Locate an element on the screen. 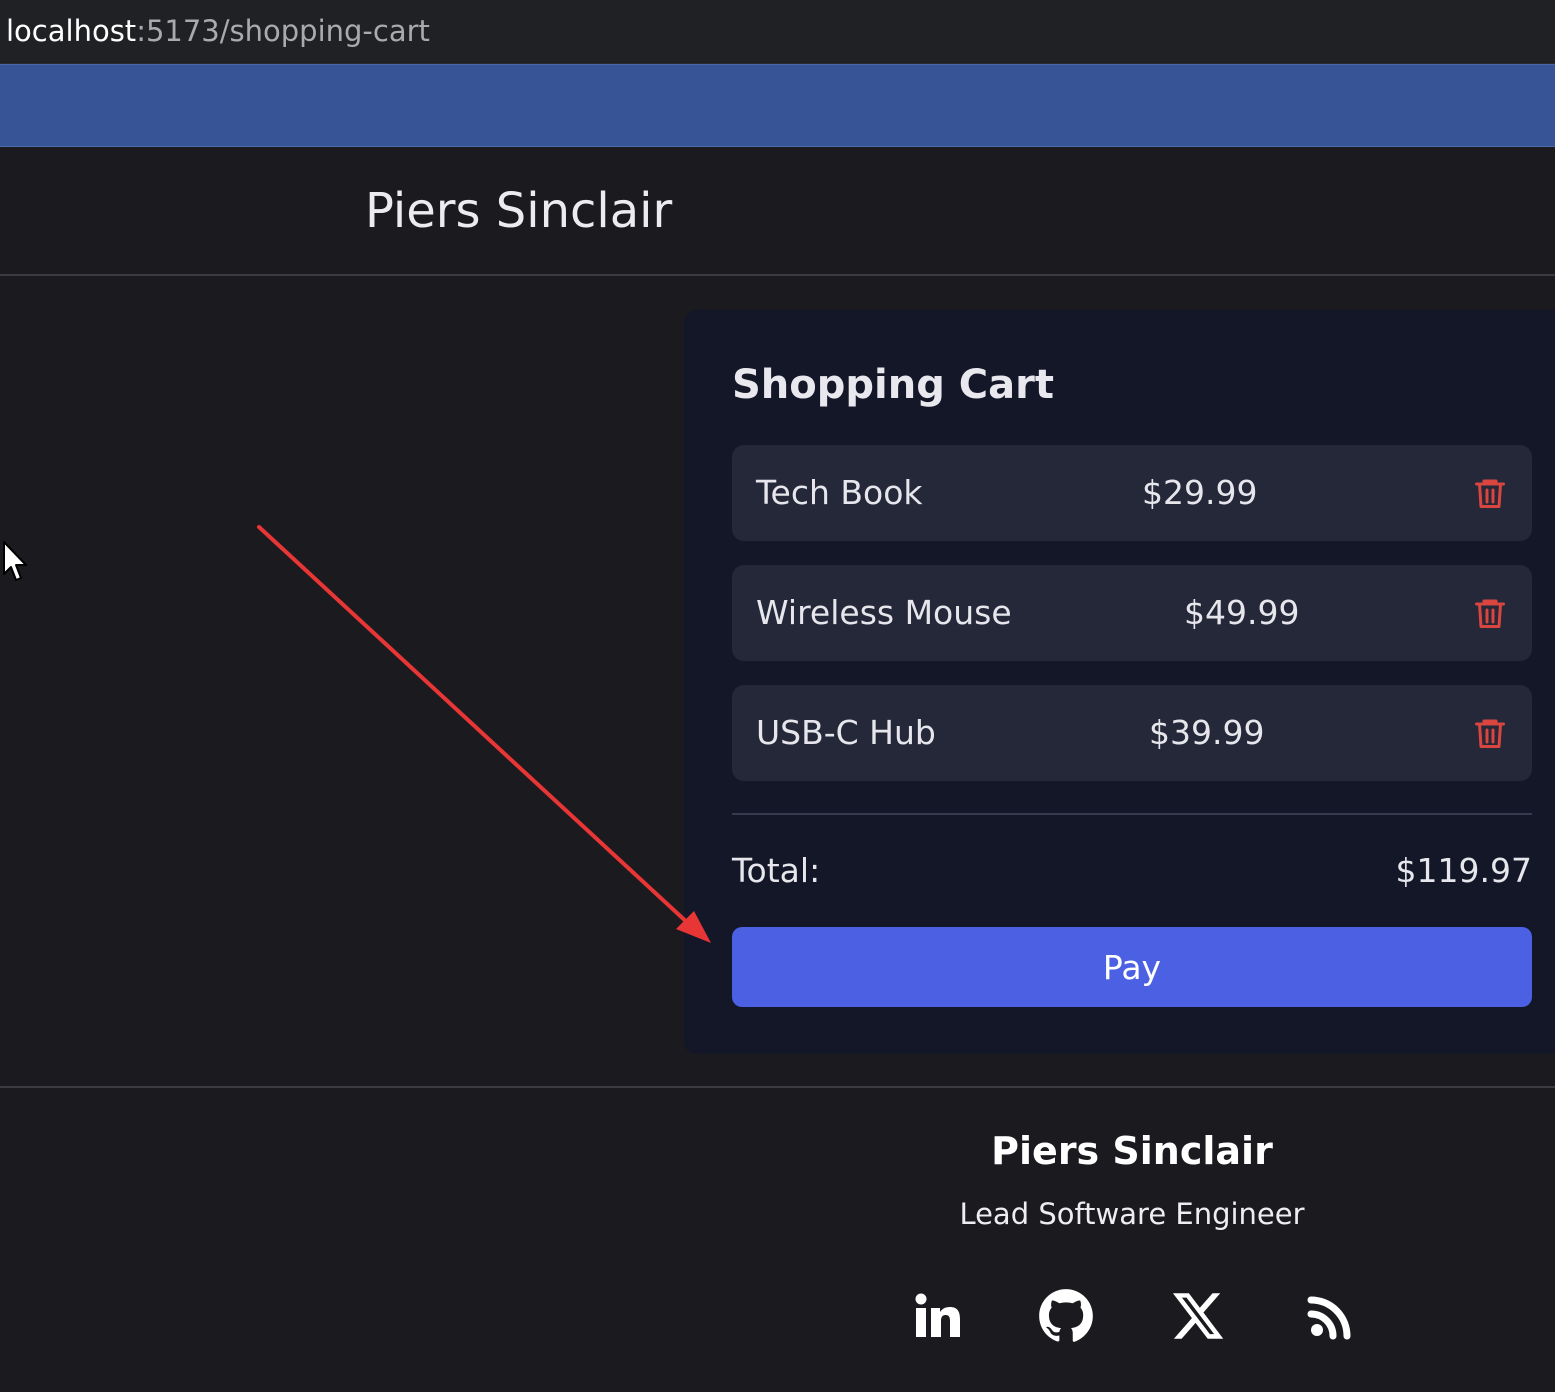 This screenshot has width=1555, height=1392. x-link is located at coordinates (1198, 1316).